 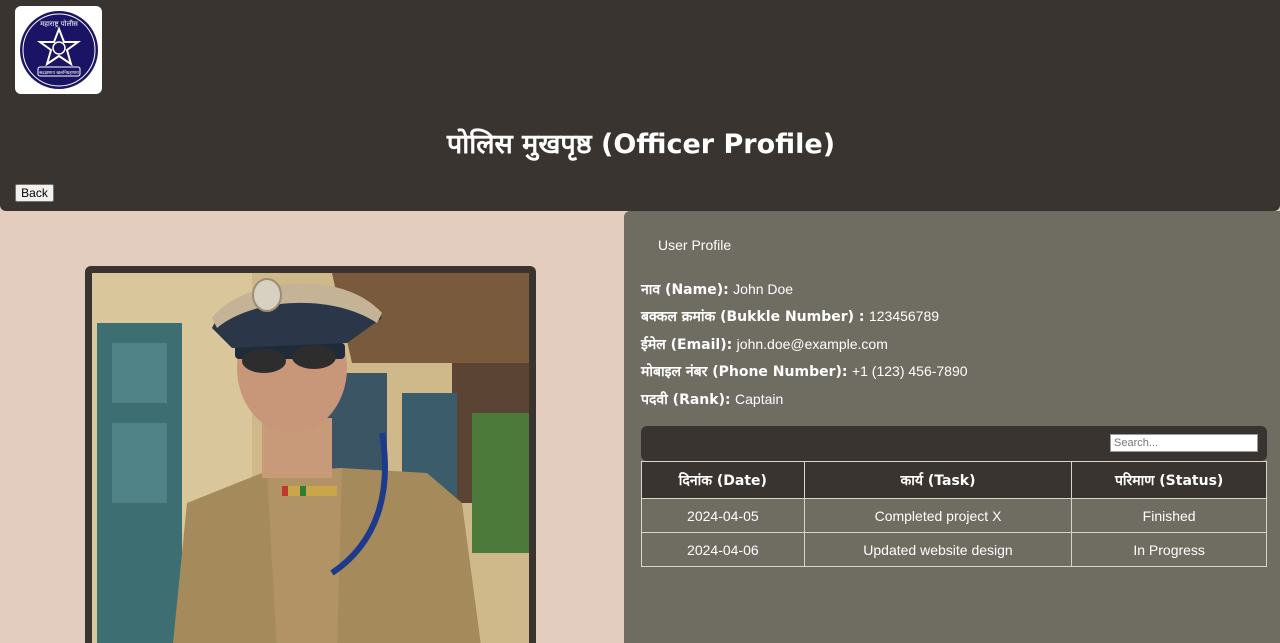 What do you see at coordinates (904, 316) in the screenshot?
I see `buckle-number-value: 123456789` at bounding box center [904, 316].